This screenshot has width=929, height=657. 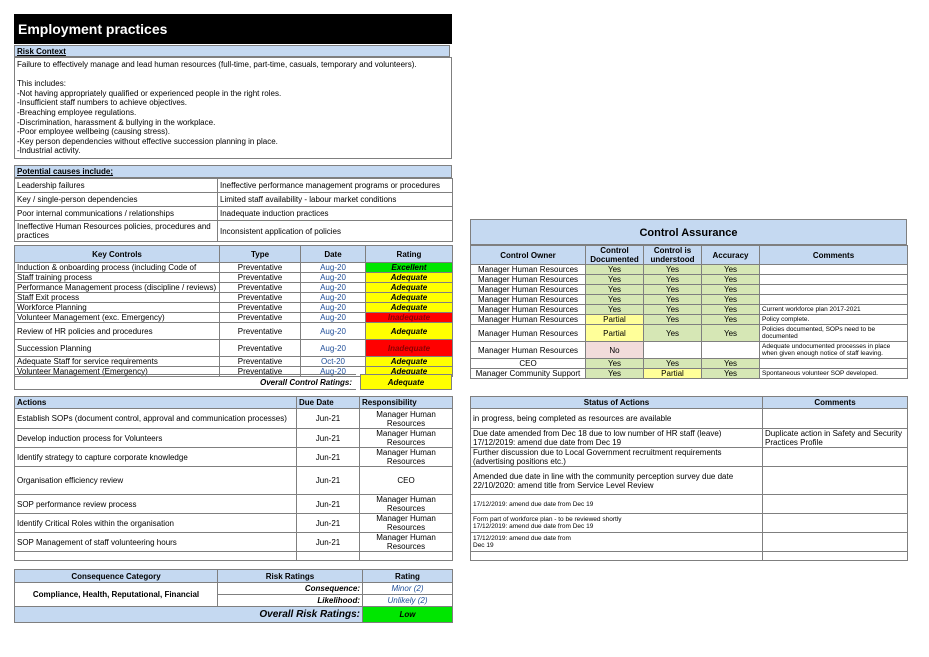 I want to click on control-documented: No, so click(x=614, y=350).